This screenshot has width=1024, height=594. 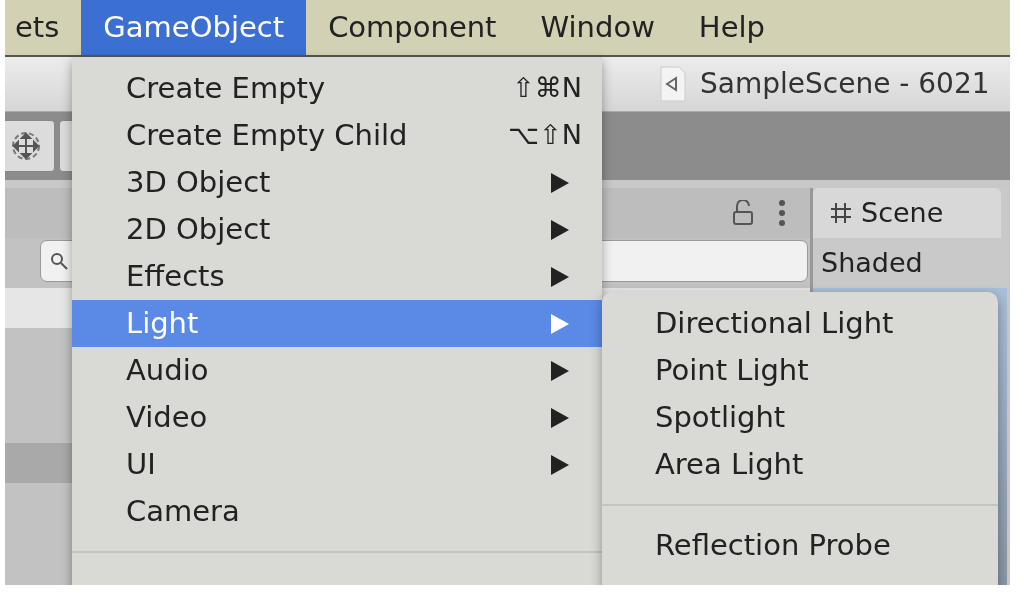 I want to click on menu-item: 2D Object, so click(x=337, y=229).